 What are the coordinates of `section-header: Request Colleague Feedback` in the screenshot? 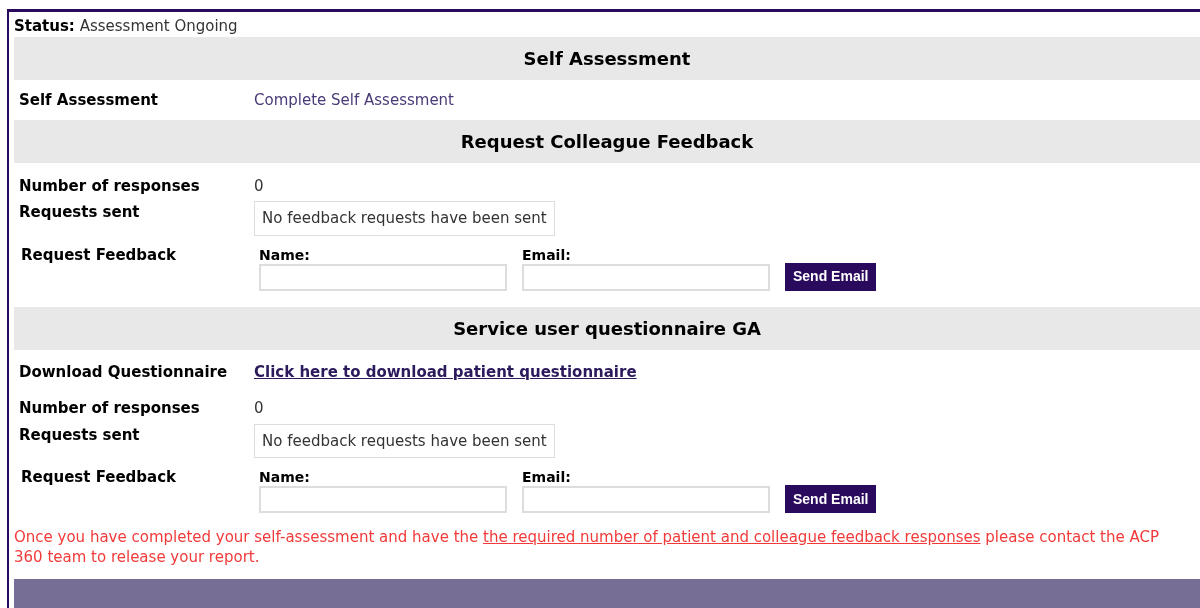 It's located at (607, 141).